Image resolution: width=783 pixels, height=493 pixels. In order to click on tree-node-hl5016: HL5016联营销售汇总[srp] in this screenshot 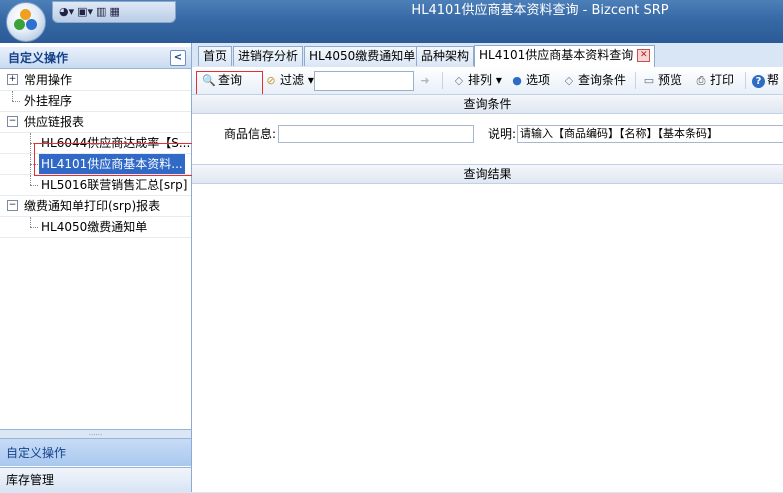, I will do `click(95, 185)`.